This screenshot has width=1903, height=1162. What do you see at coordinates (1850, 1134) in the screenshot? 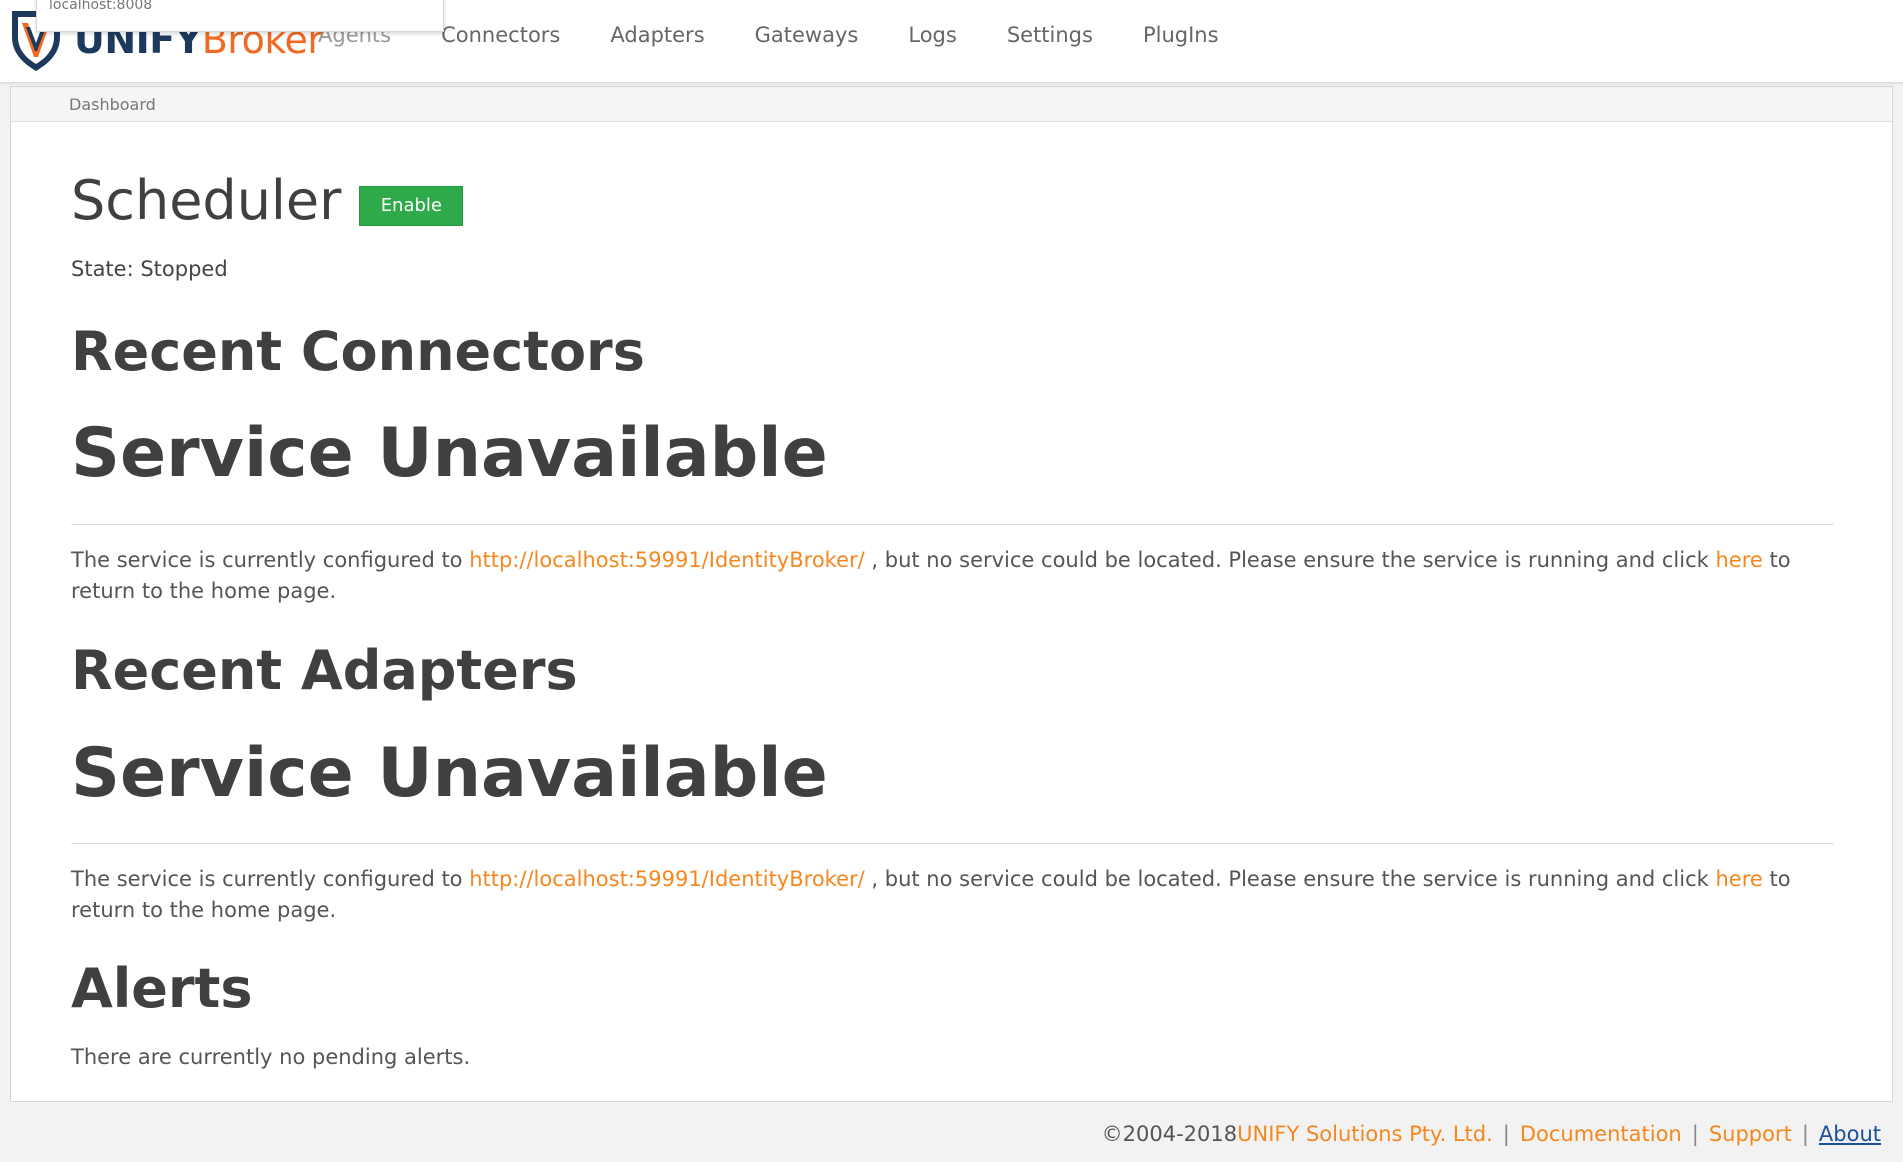
I see `footer-about-link: About` at bounding box center [1850, 1134].